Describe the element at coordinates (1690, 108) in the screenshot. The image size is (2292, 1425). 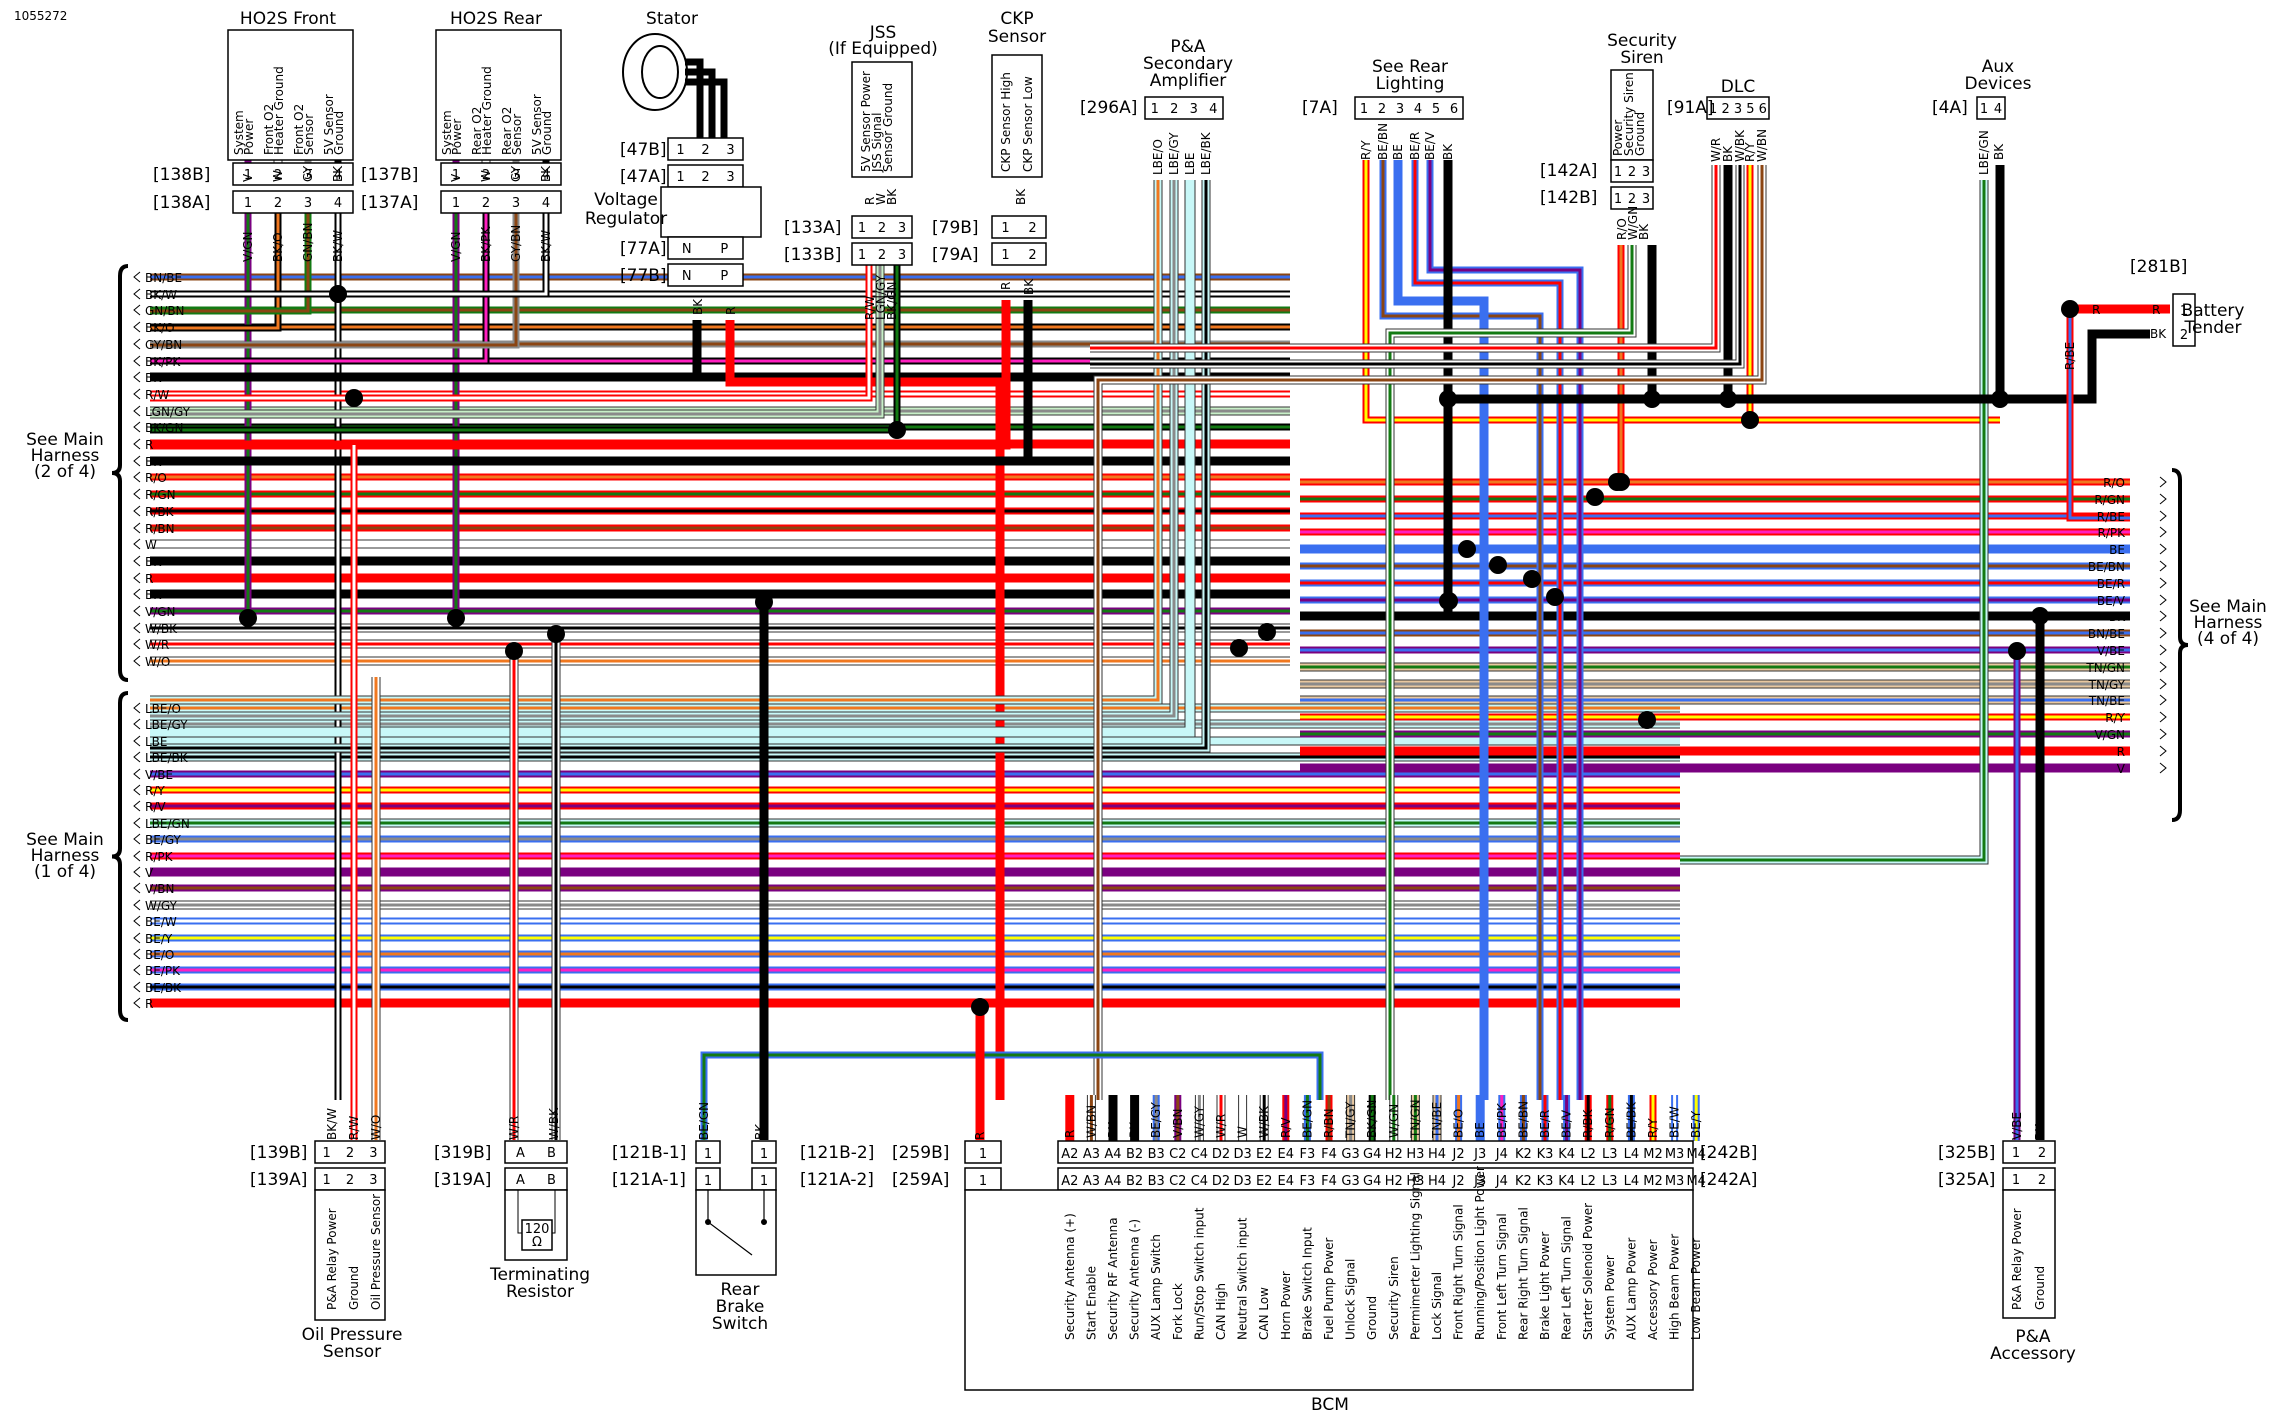
I see `connector-id: [91A]` at that location.